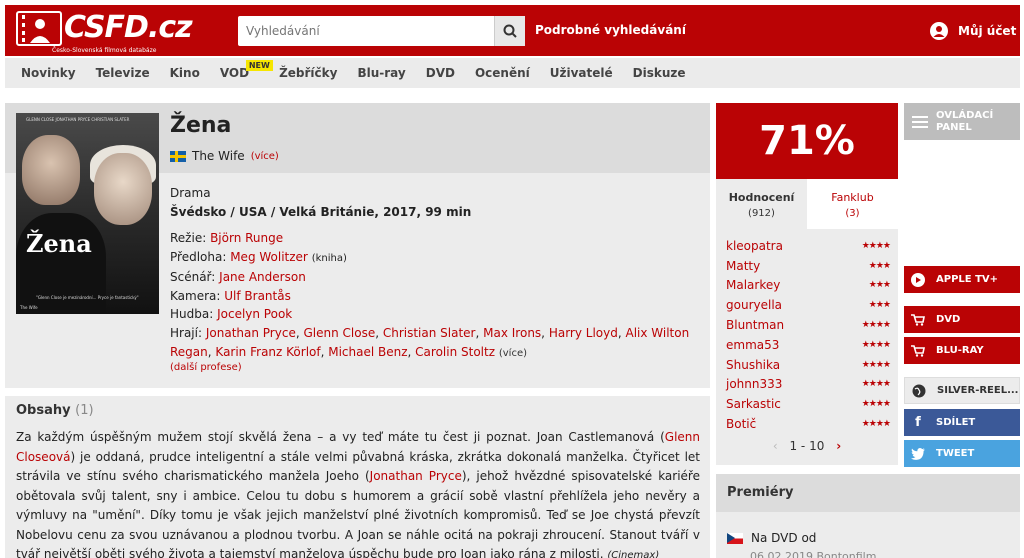 This screenshot has height=558, width=1024. Describe the element at coordinates (234, 73) in the screenshot. I see `nav-item-vod-label: VOD` at that location.